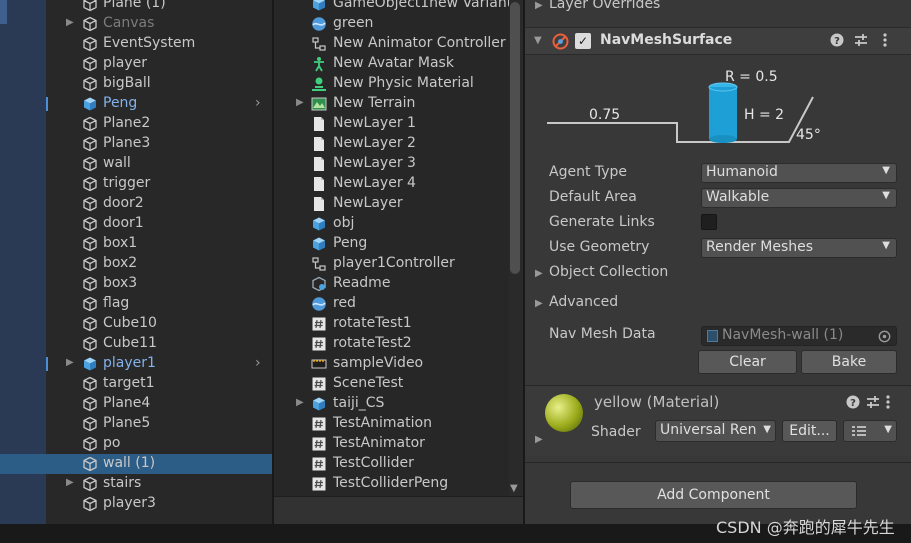  What do you see at coordinates (398, 264) in the screenshot?
I see `project-item: player1Controller` at bounding box center [398, 264].